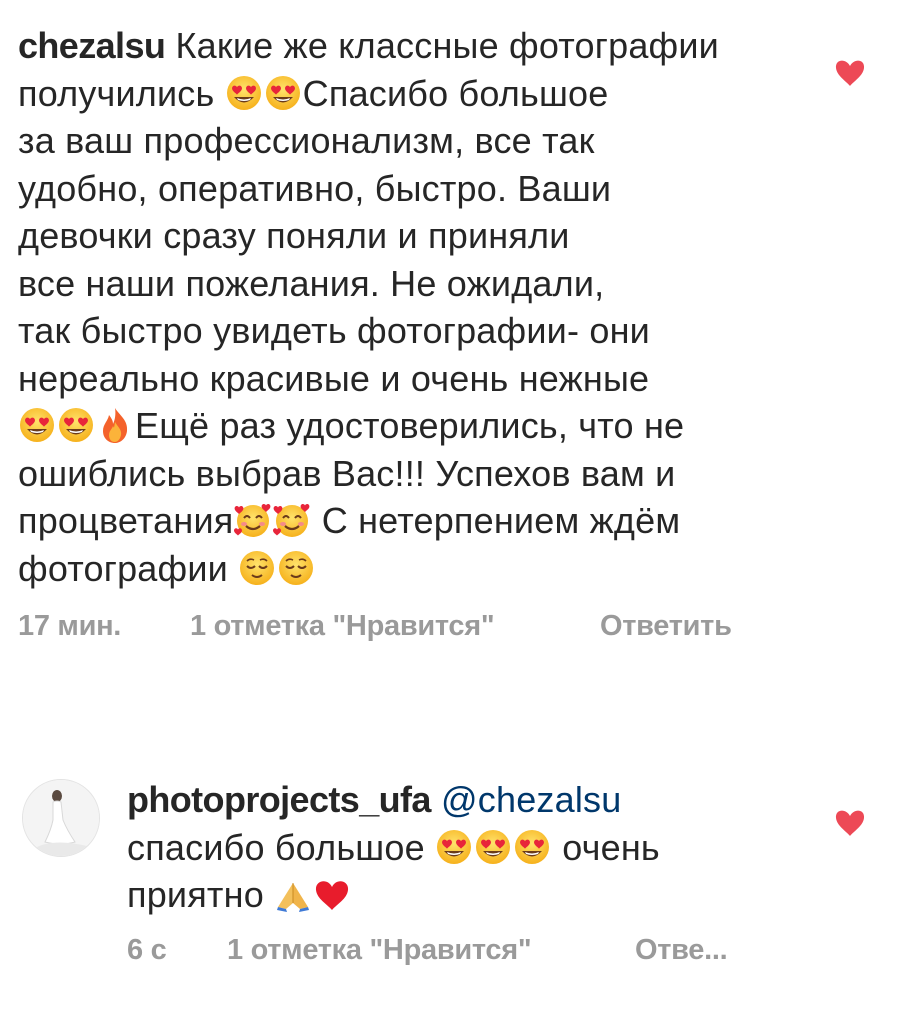 Image resolution: width=906 pixels, height=1016 pixels. I want to click on mention-link: @chezalsu, so click(531, 799).